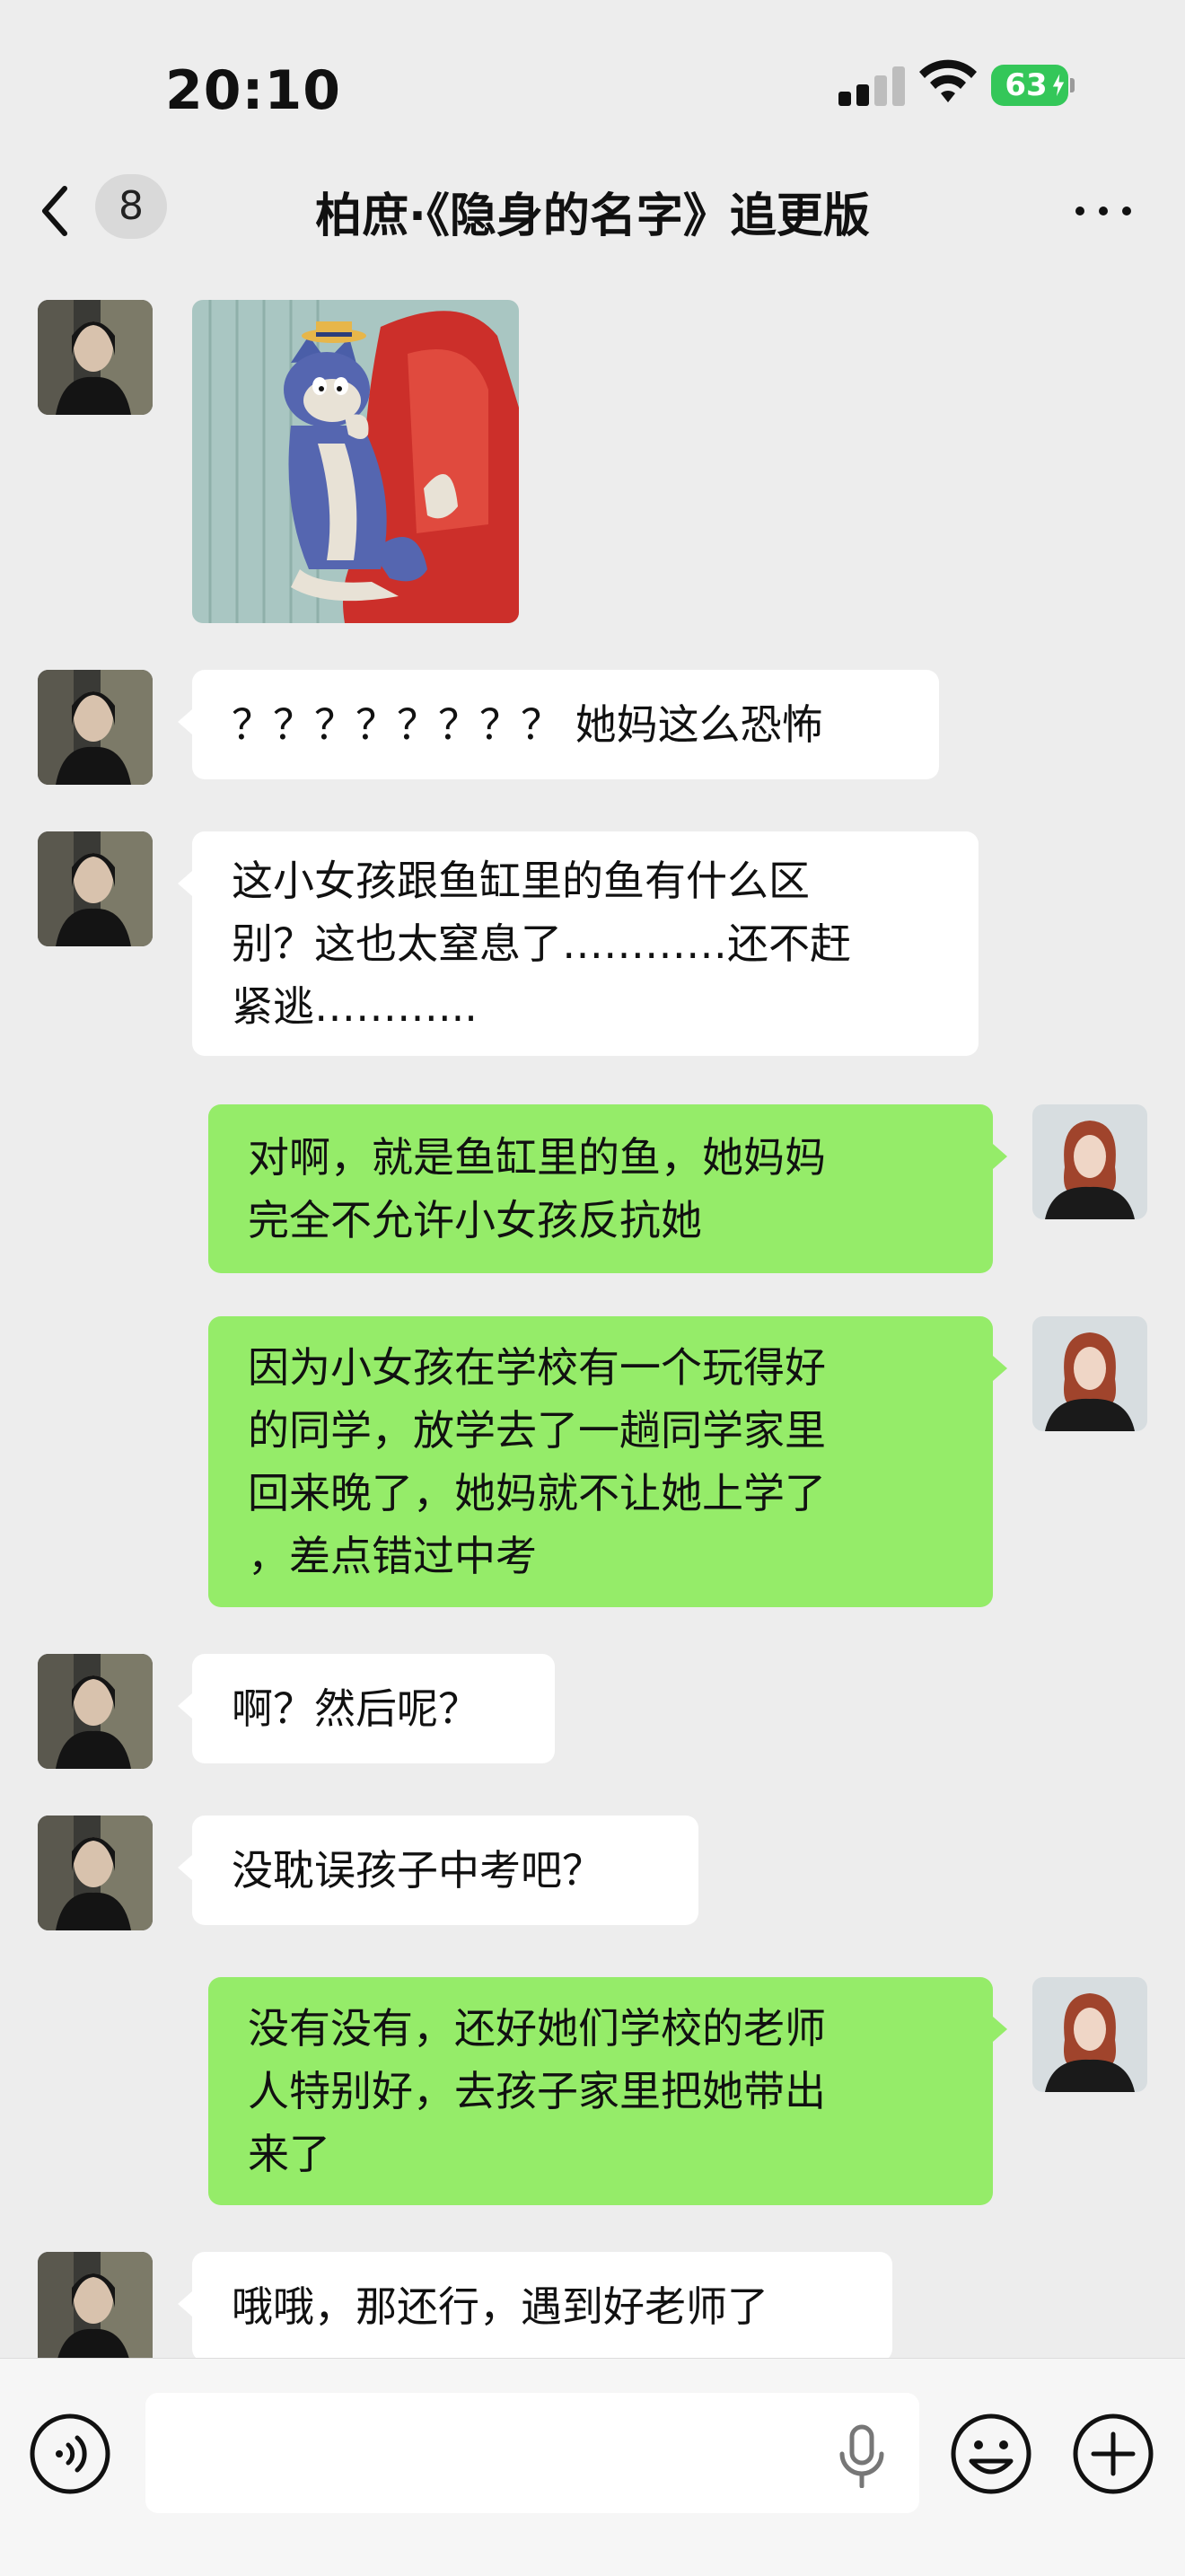 The image size is (1185, 2576). Describe the element at coordinates (70, 2454) in the screenshot. I see `voice-mode-icon` at that location.